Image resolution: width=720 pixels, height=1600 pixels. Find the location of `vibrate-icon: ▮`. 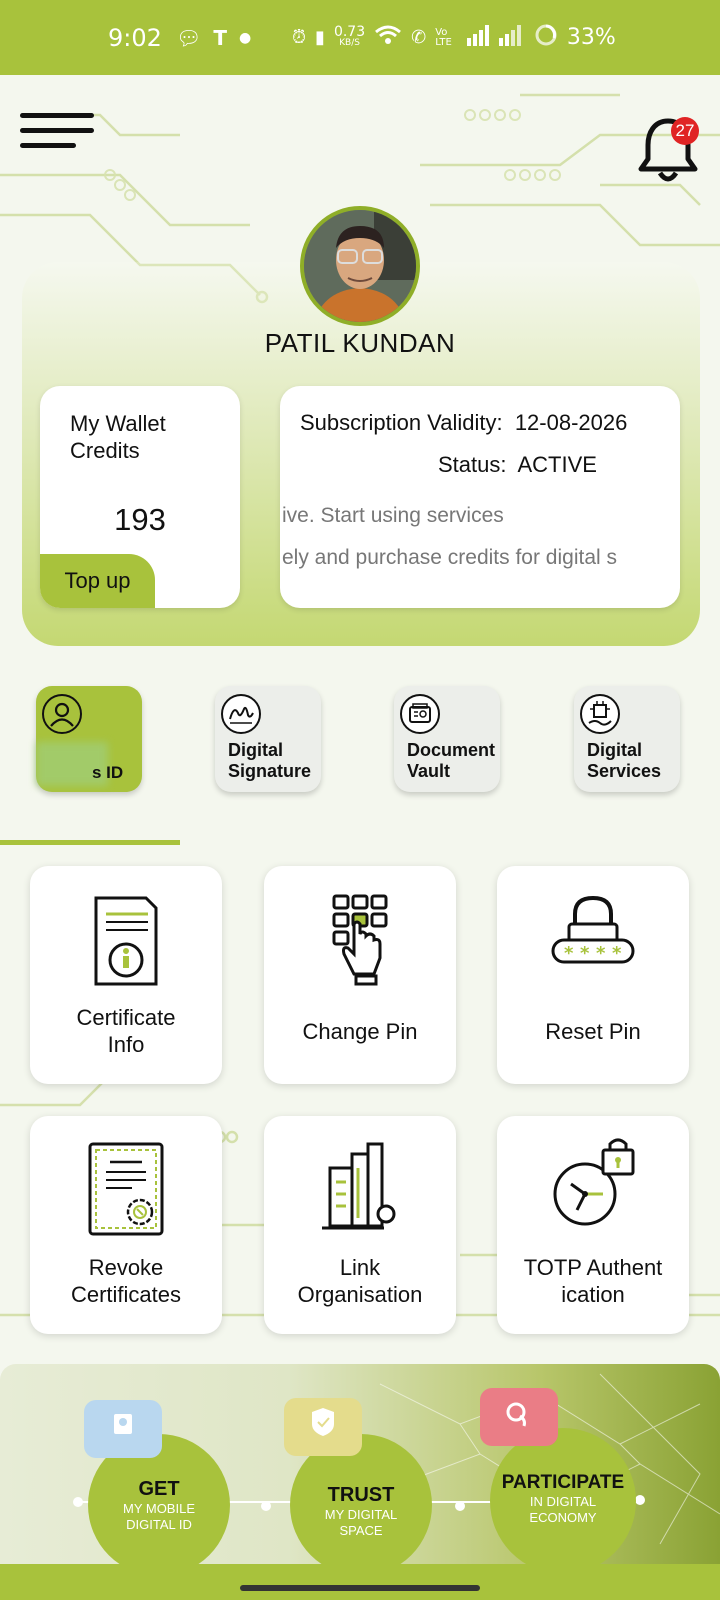

vibrate-icon: ▮ is located at coordinates (320, 37).